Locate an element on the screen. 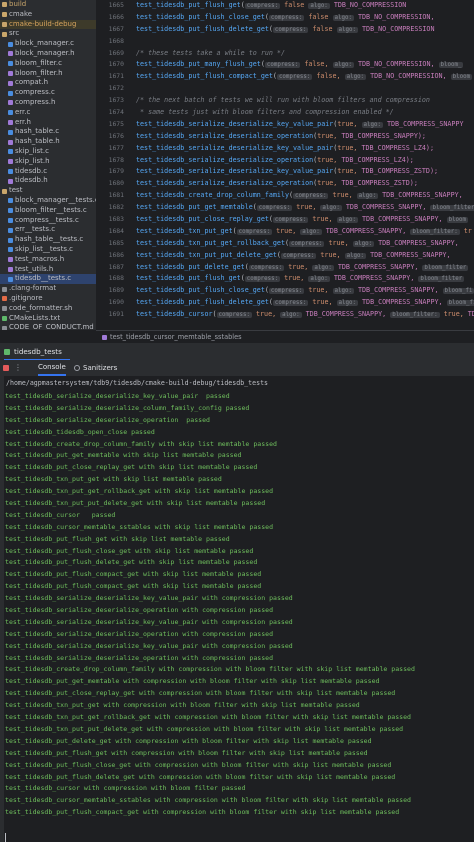  argument-value: TD is located at coordinates (470, 314).